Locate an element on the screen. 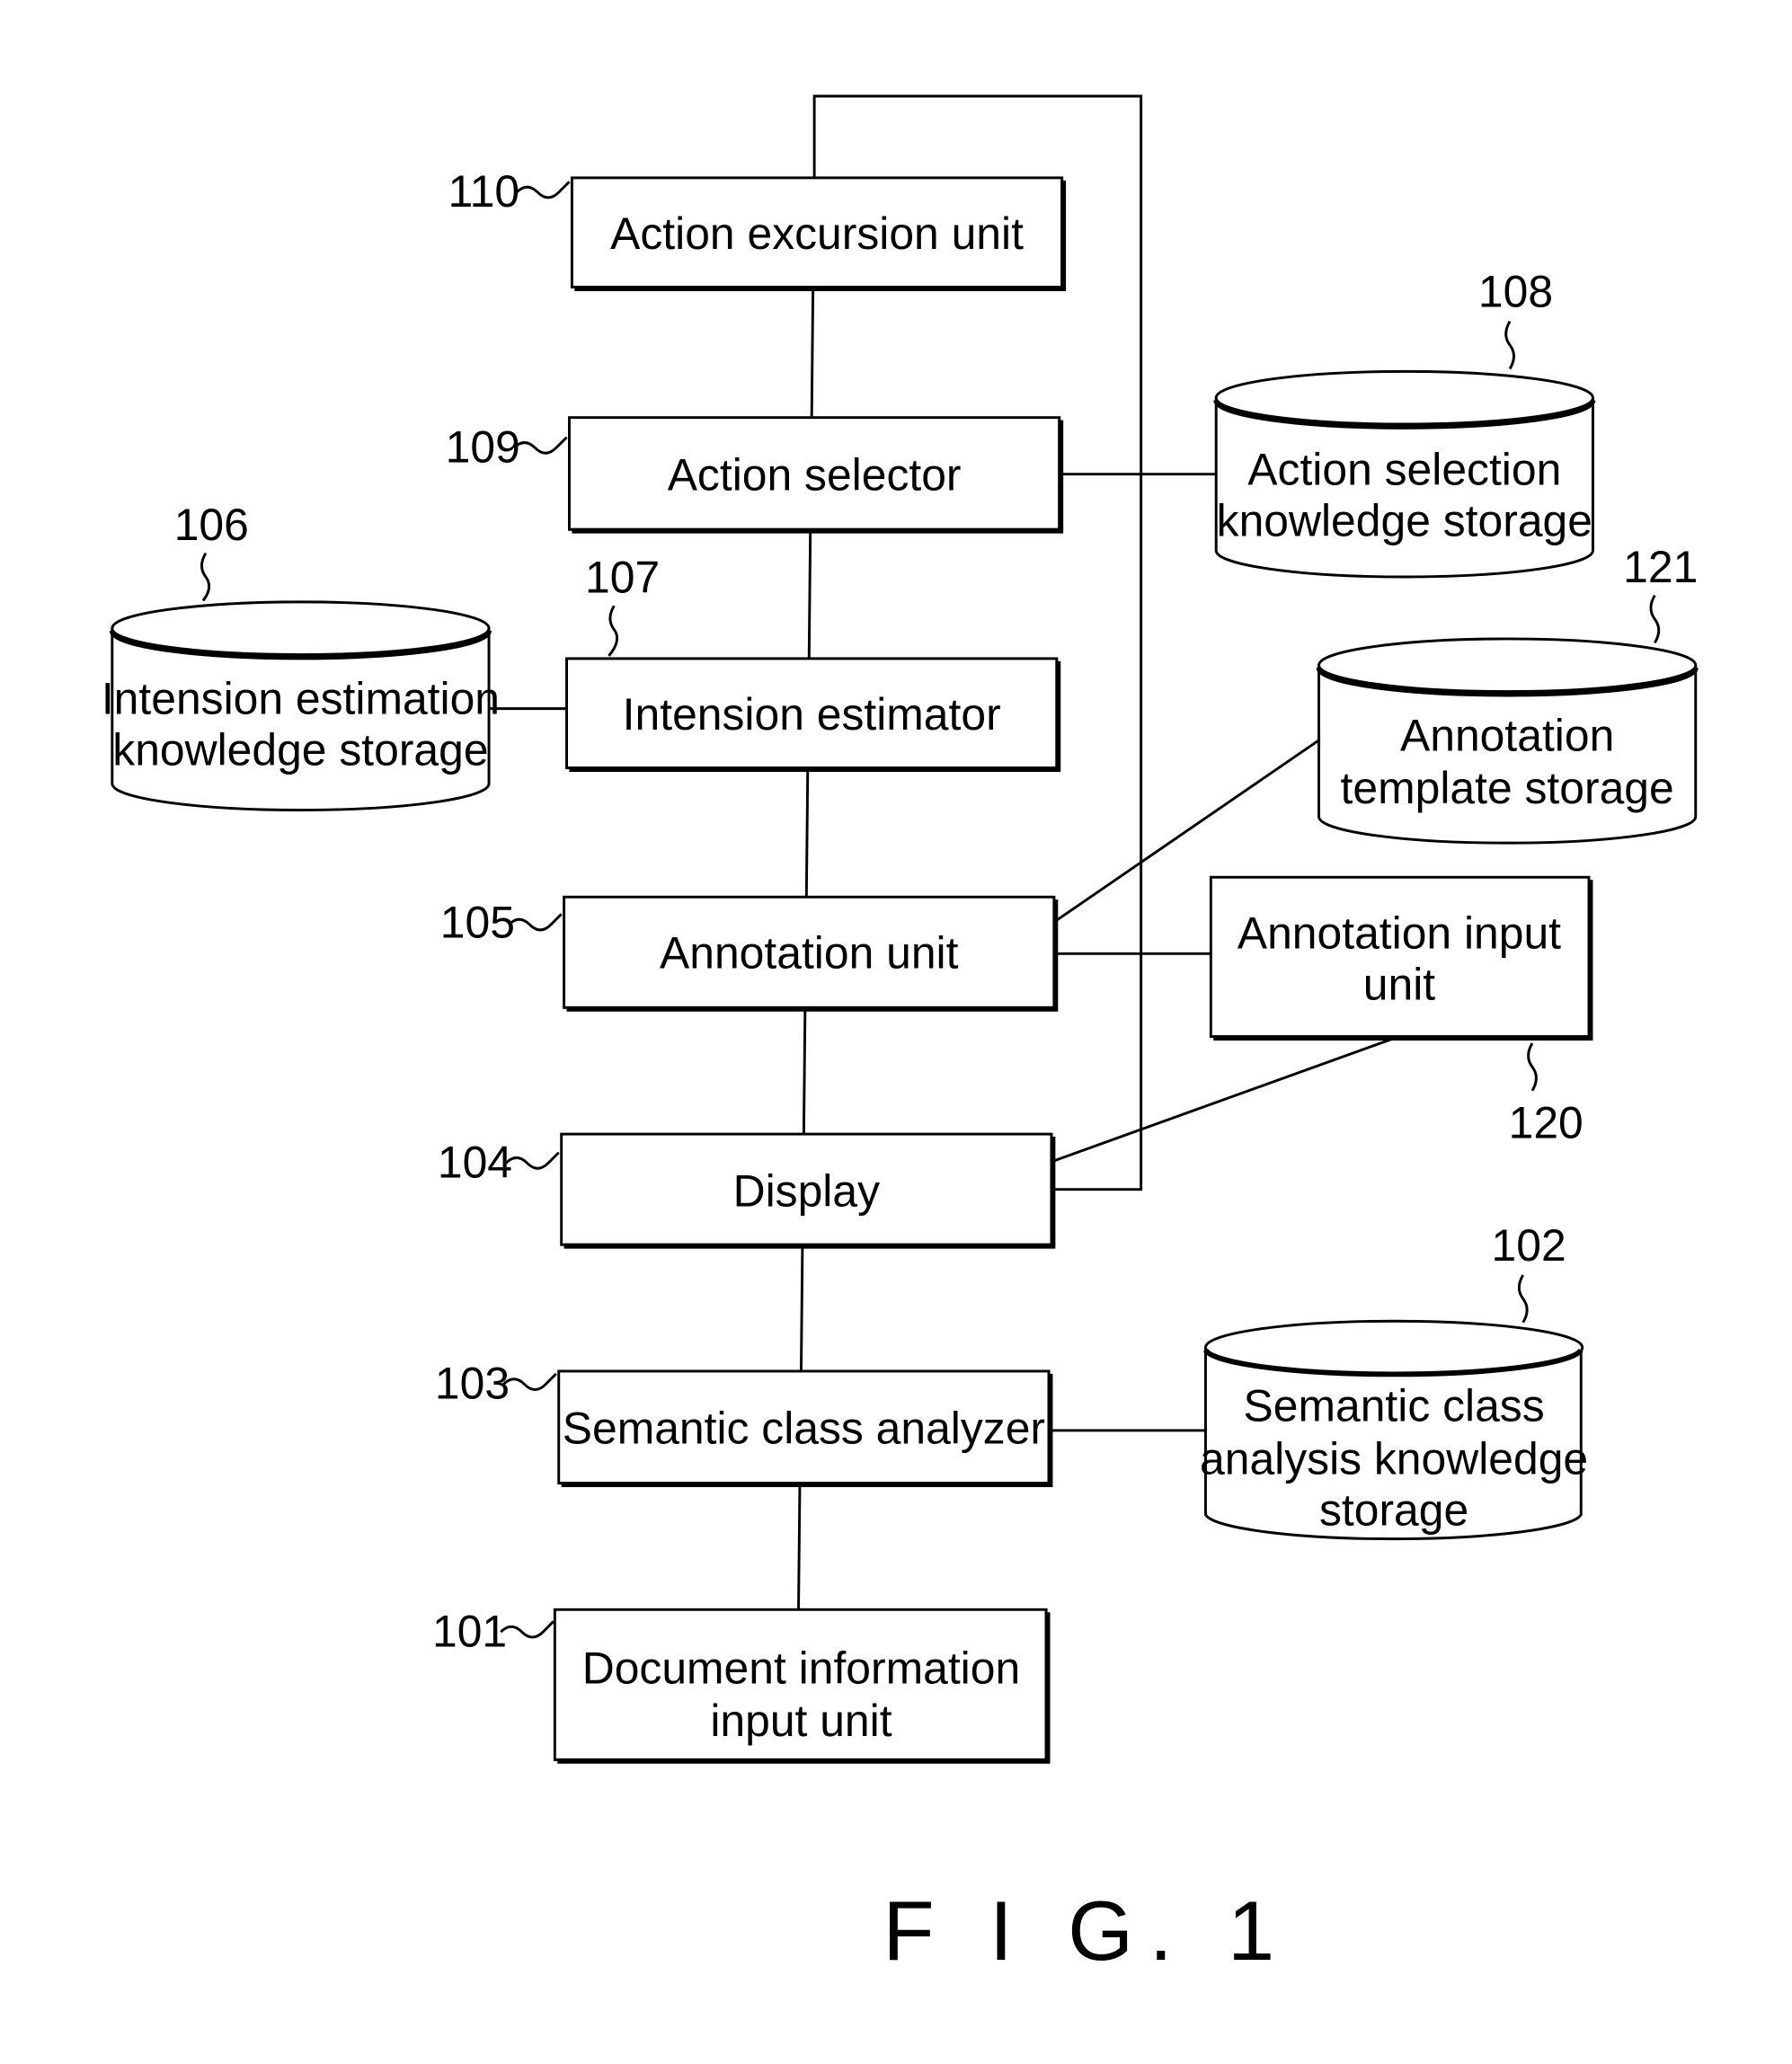 The height and width of the screenshot is (2064, 1792). unit-105: Annotation unit 105 is located at coordinates (749, 954).